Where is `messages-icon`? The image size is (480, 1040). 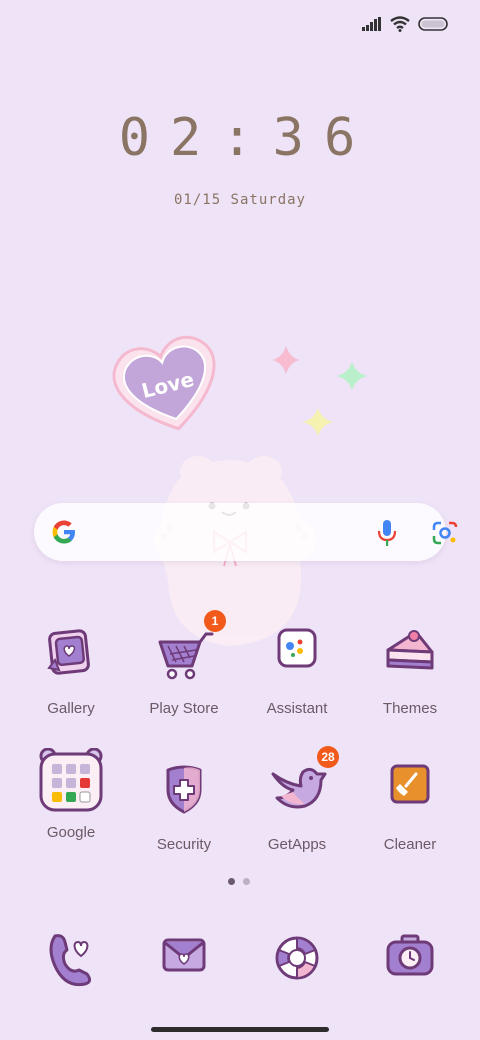 messages-icon is located at coordinates (184, 960).